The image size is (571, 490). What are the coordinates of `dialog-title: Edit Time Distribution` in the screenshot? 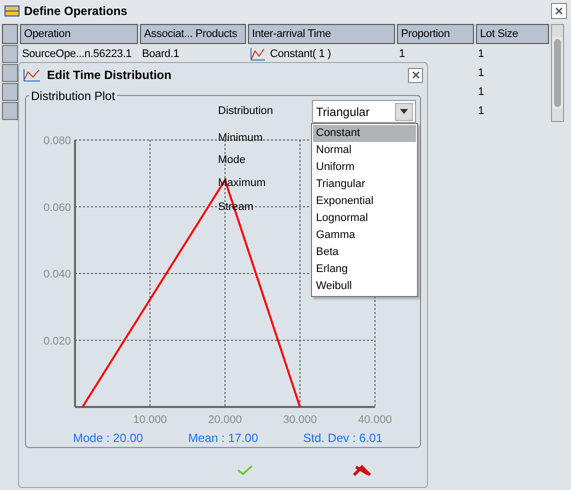 It's located at (109, 75).